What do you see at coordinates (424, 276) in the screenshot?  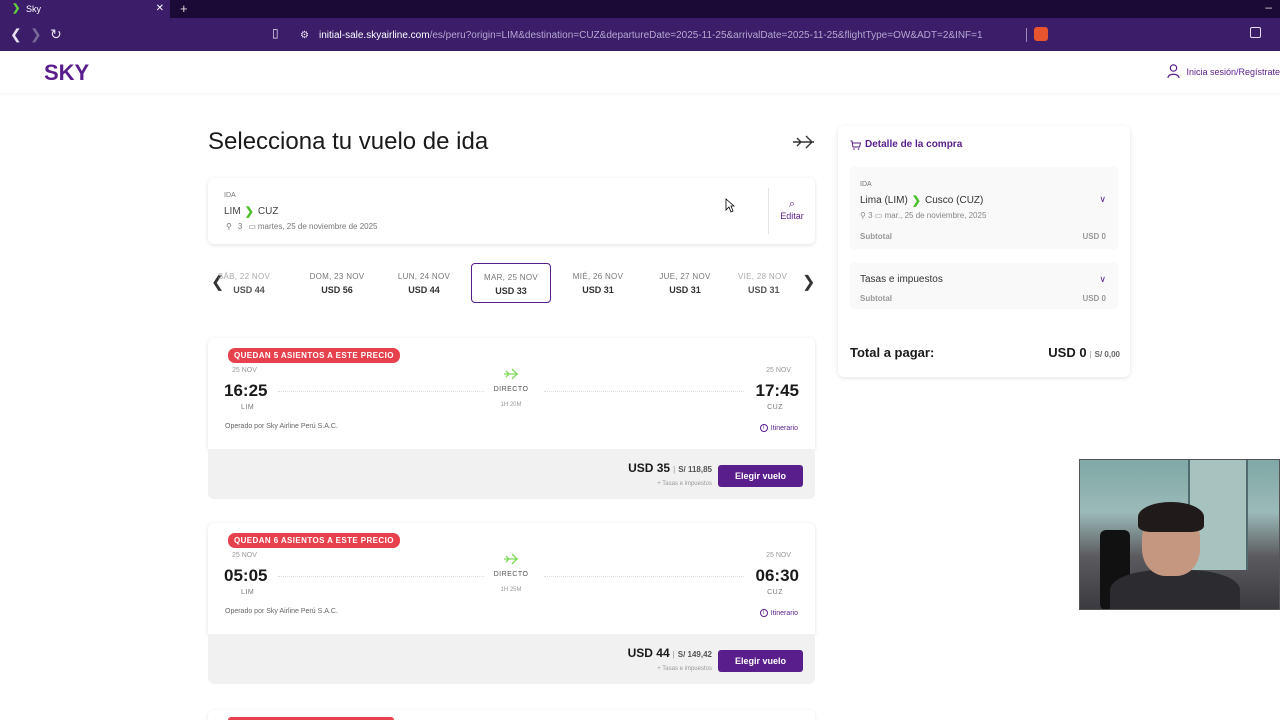 I see `date-label: LUN, 24 NOV` at bounding box center [424, 276].